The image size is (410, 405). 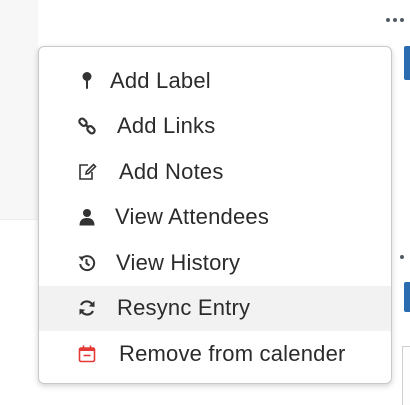 I want to click on menu-item-label: Add Notes, so click(x=171, y=171).